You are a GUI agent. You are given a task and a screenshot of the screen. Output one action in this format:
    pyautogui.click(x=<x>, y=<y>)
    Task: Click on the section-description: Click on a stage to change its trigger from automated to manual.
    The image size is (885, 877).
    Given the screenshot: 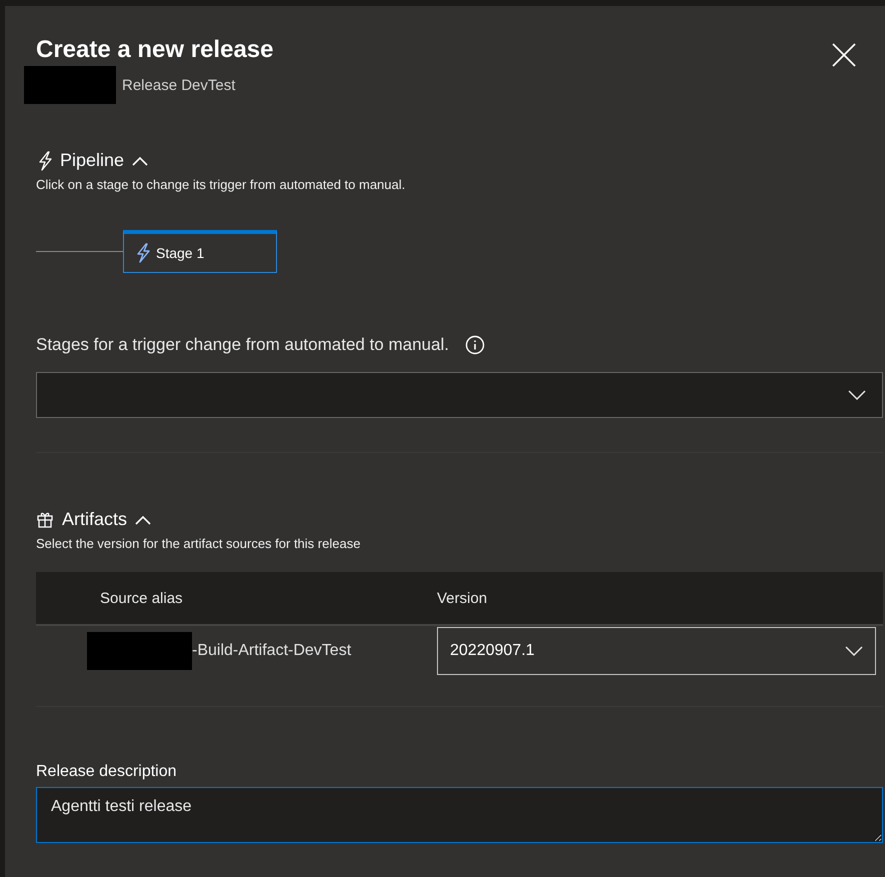 What is the action you would take?
    pyautogui.click(x=221, y=184)
    